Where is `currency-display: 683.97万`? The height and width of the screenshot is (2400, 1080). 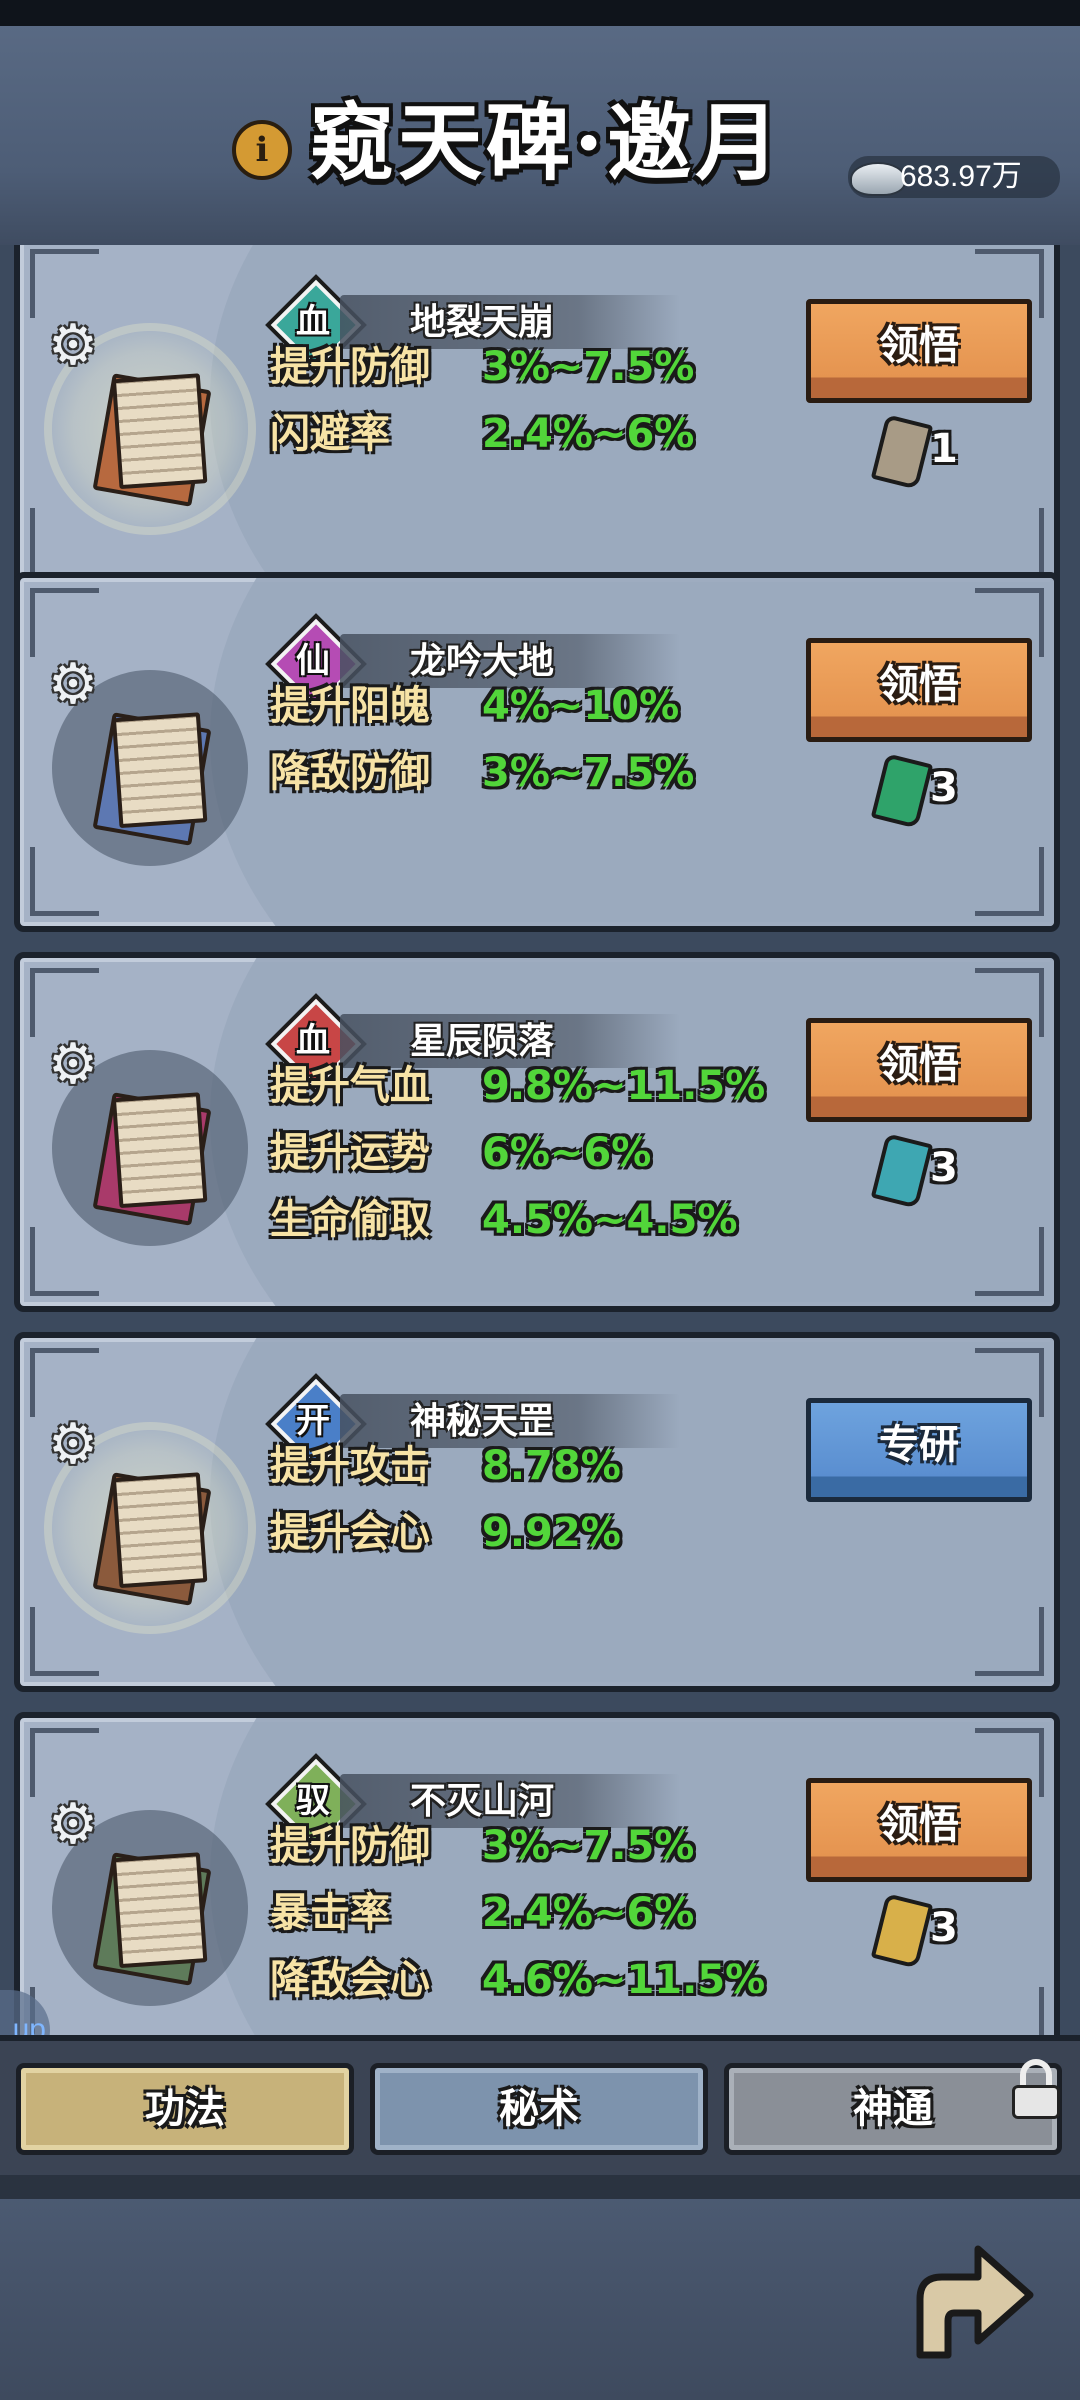 currency-display: 683.97万 is located at coordinates (954, 177).